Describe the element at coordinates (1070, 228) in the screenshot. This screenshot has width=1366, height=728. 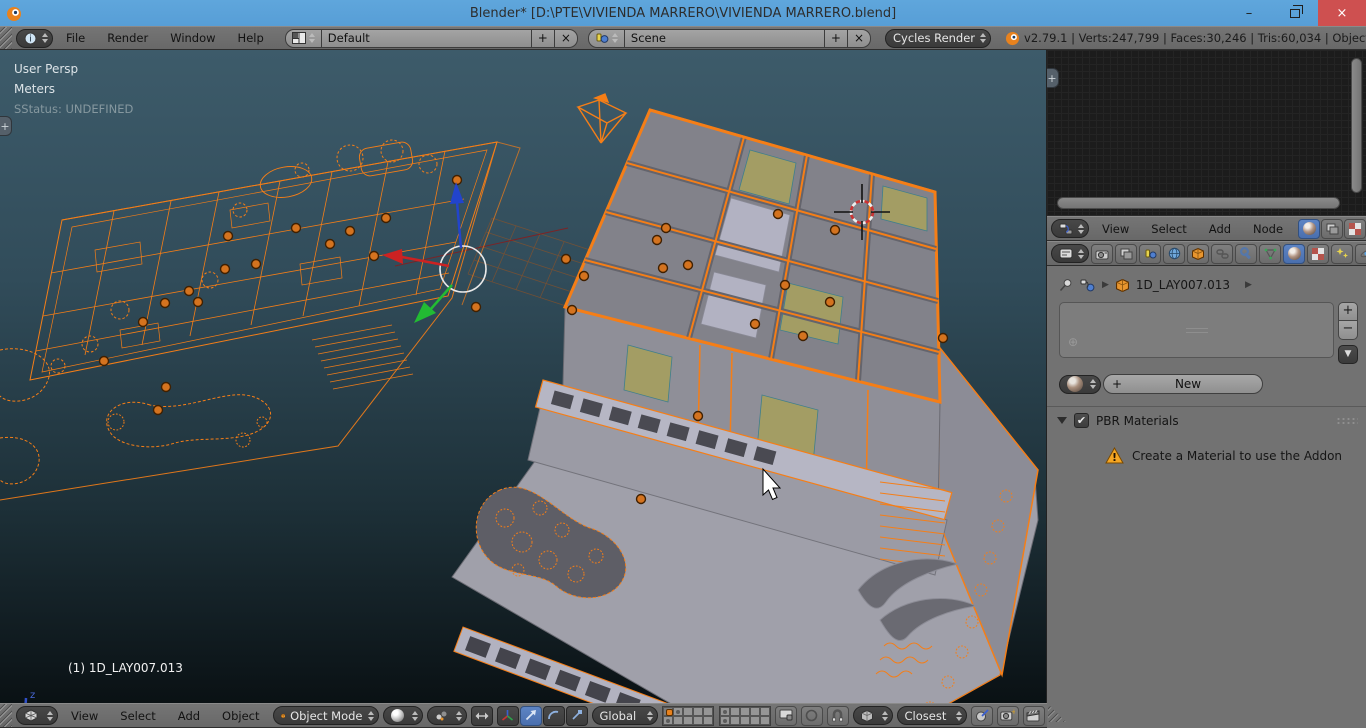
I see `editor-type-node-dropdown` at that location.